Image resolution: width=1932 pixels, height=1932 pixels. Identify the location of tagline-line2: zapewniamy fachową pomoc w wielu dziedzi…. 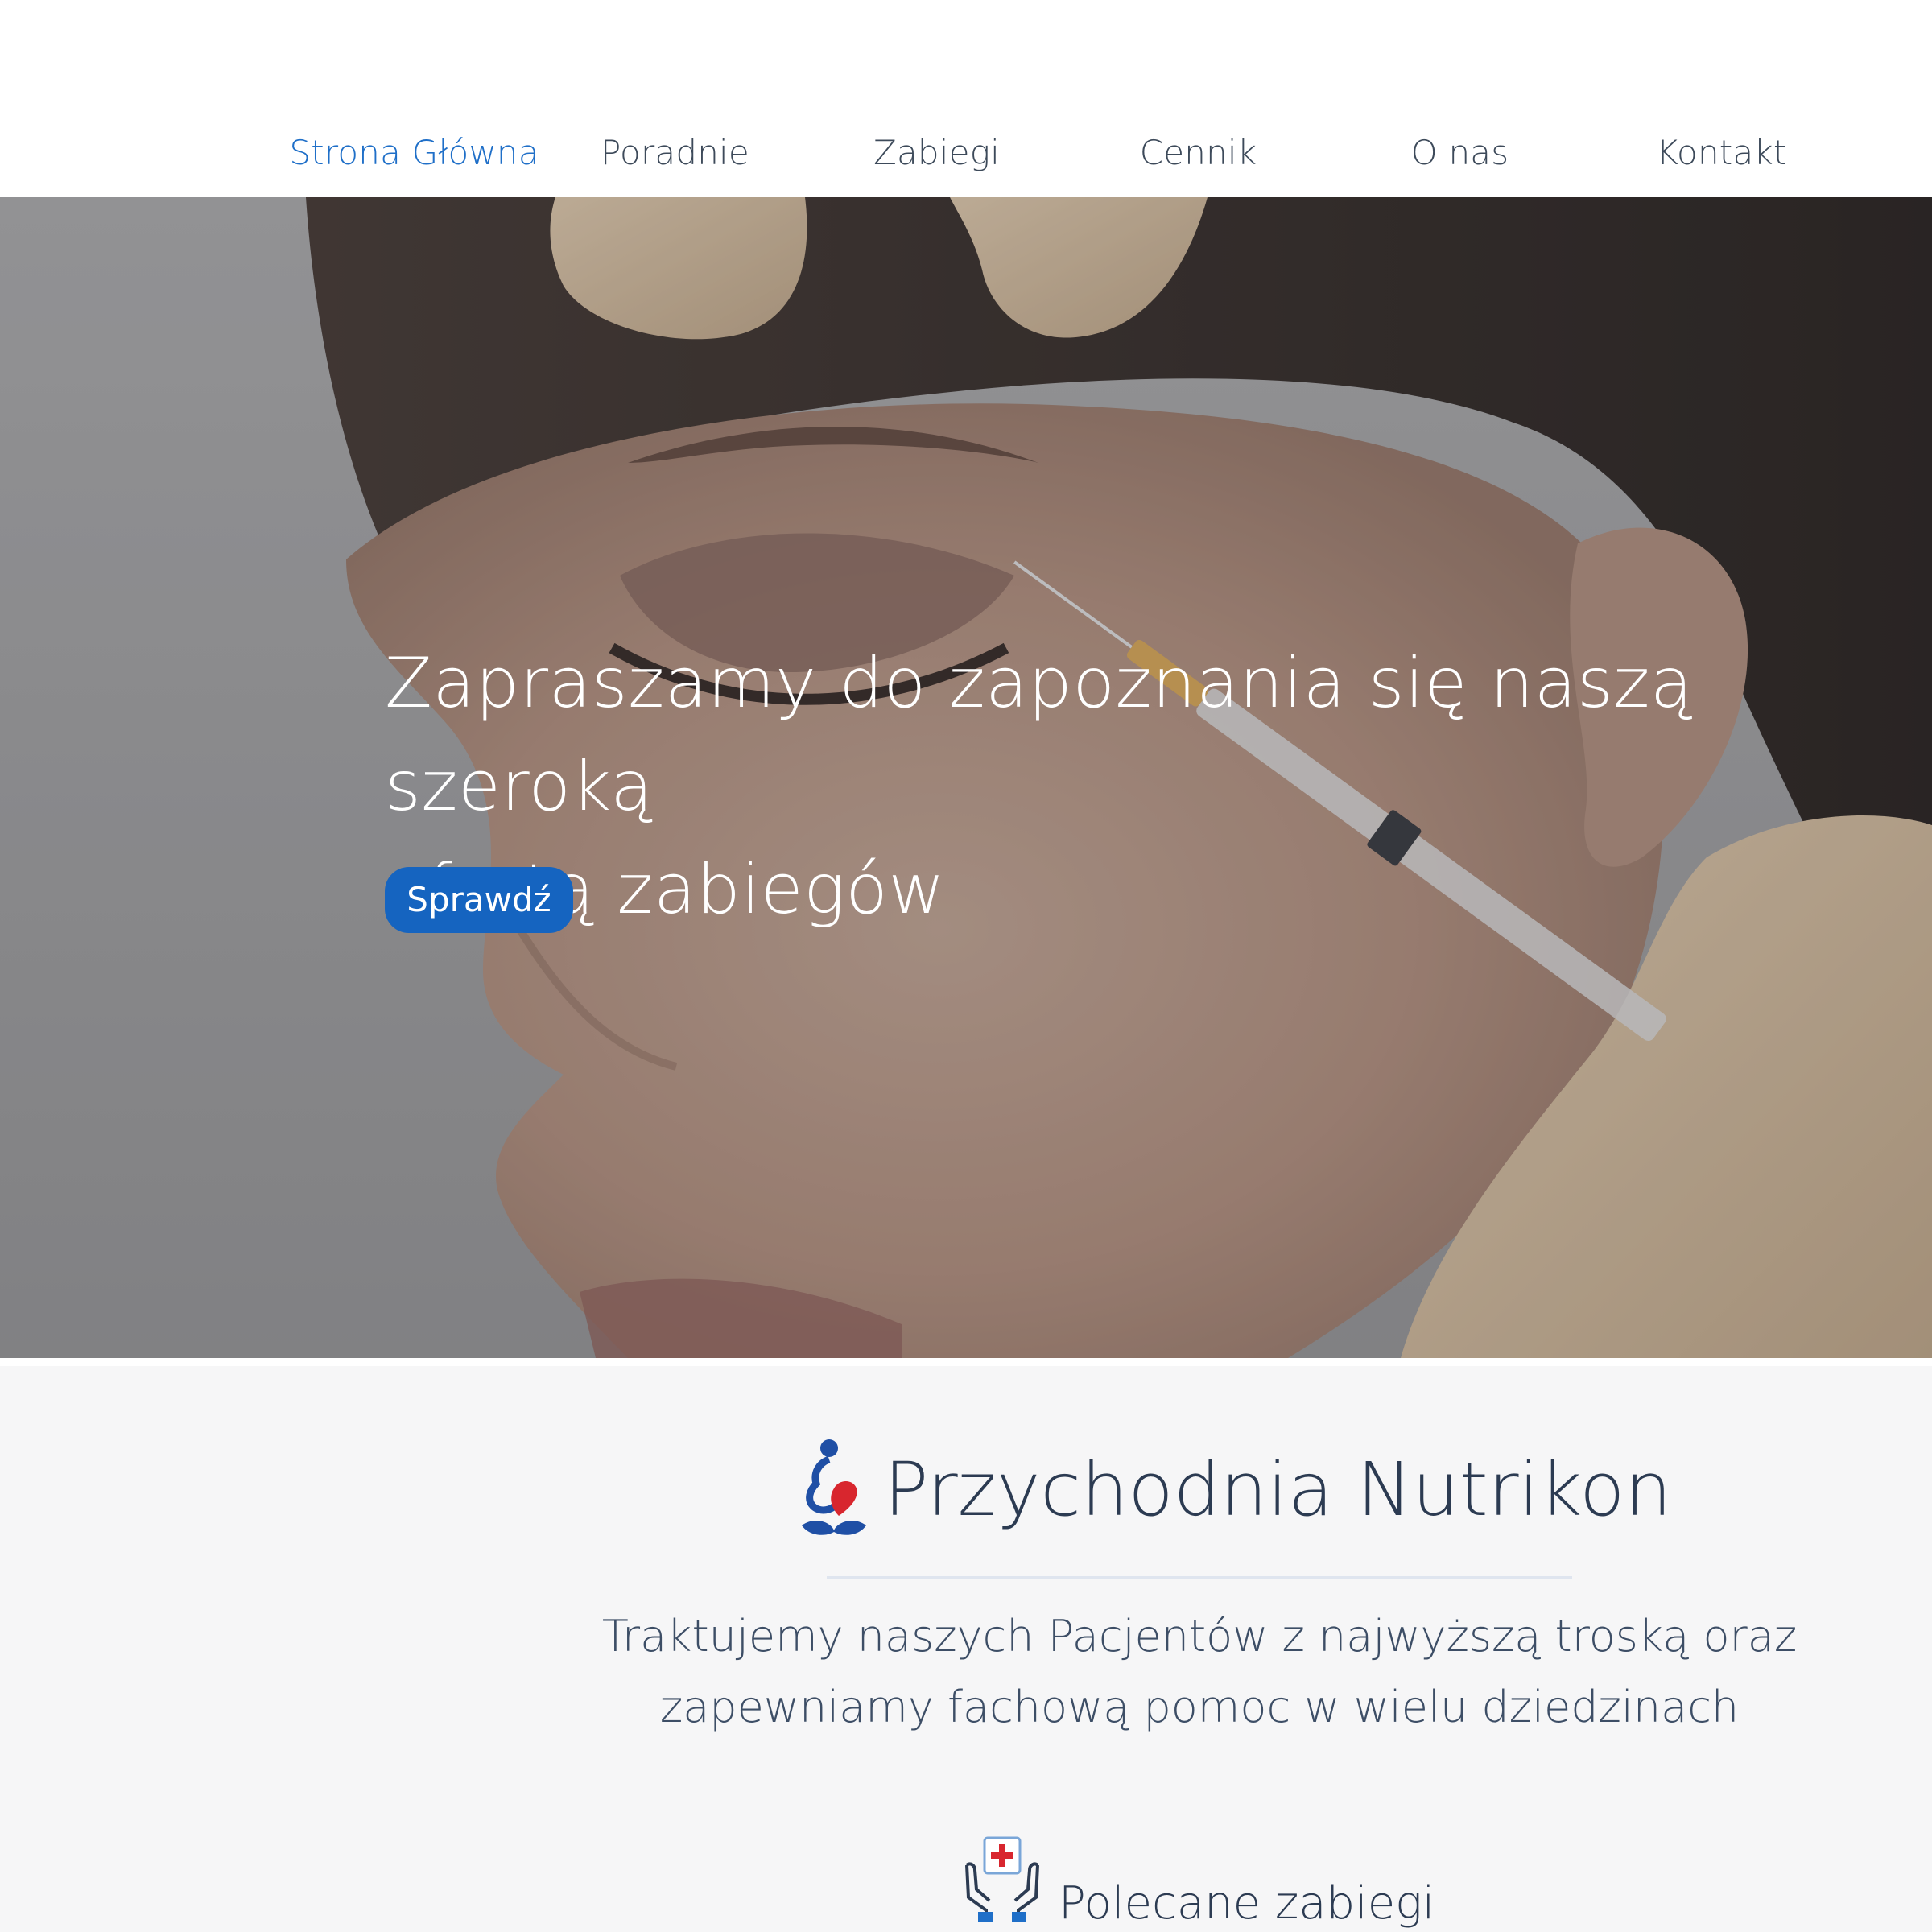
(1199, 1707).